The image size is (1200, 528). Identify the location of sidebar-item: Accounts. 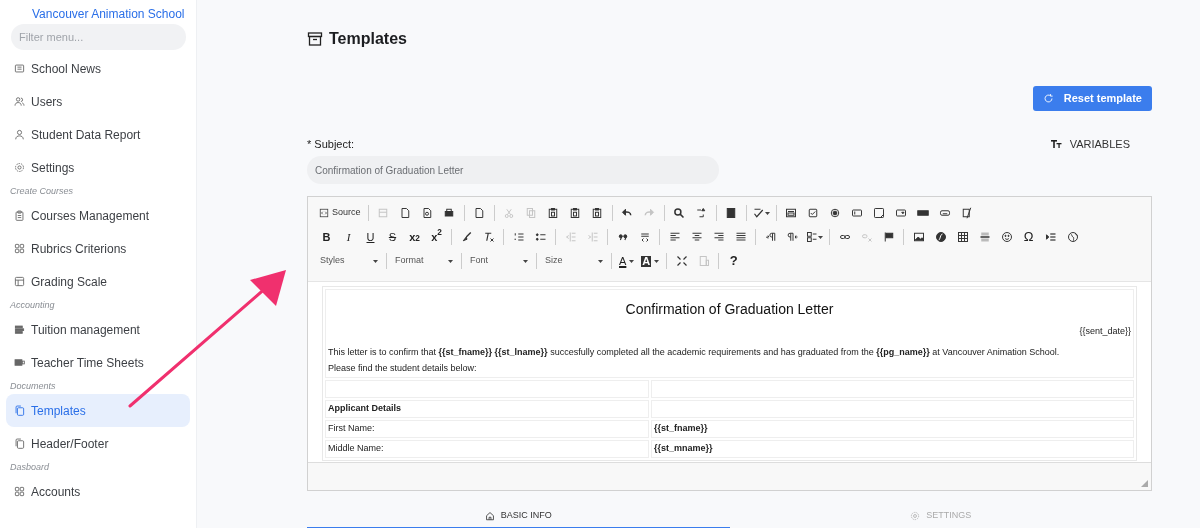
(98, 491).